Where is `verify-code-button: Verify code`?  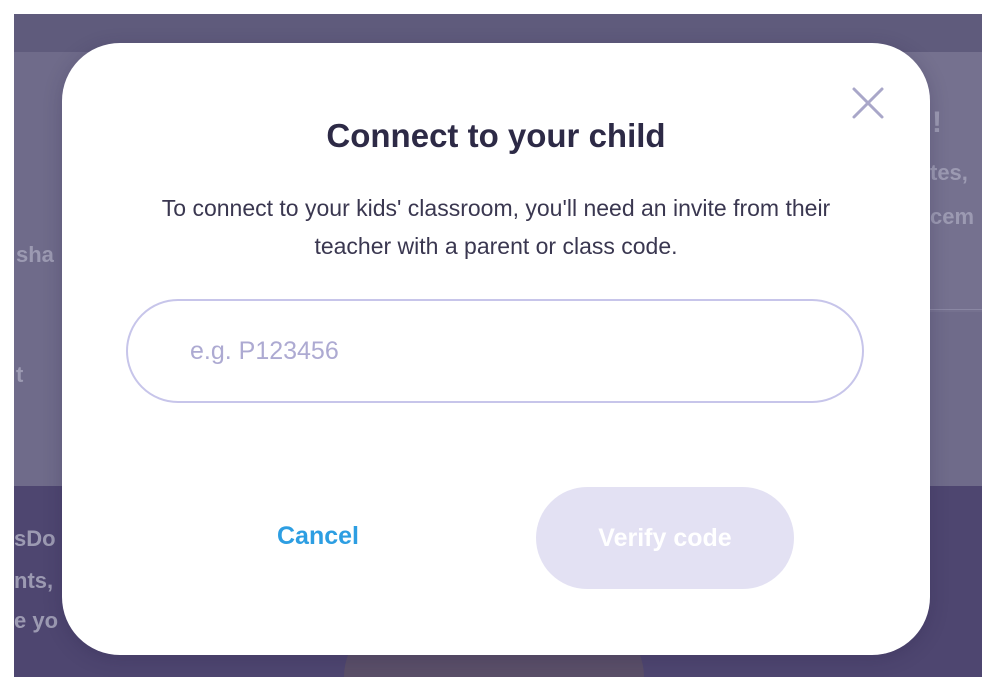
verify-code-button: Verify code is located at coordinates (665, 538).